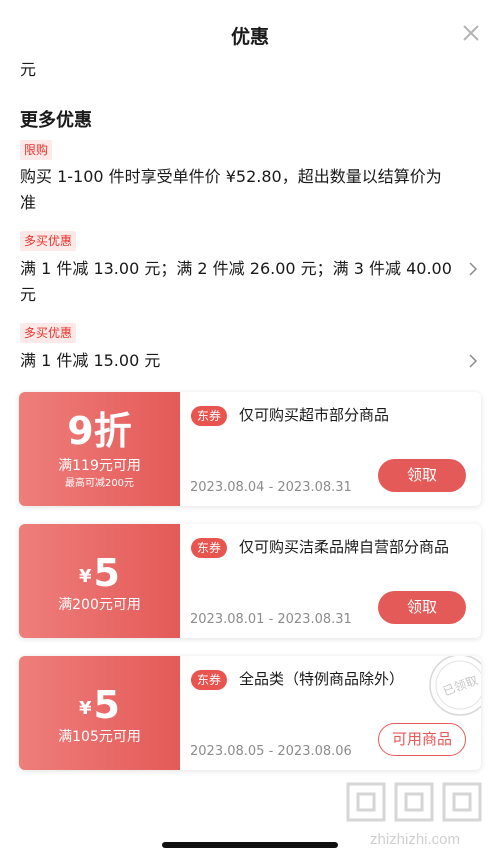 The width and height of the screenshot is (500, 859). What do you see at coordinates (414, 815) in the screenshot?
I see `site-watermark: zhizhizhi.com` at bounding box center [414, 815].